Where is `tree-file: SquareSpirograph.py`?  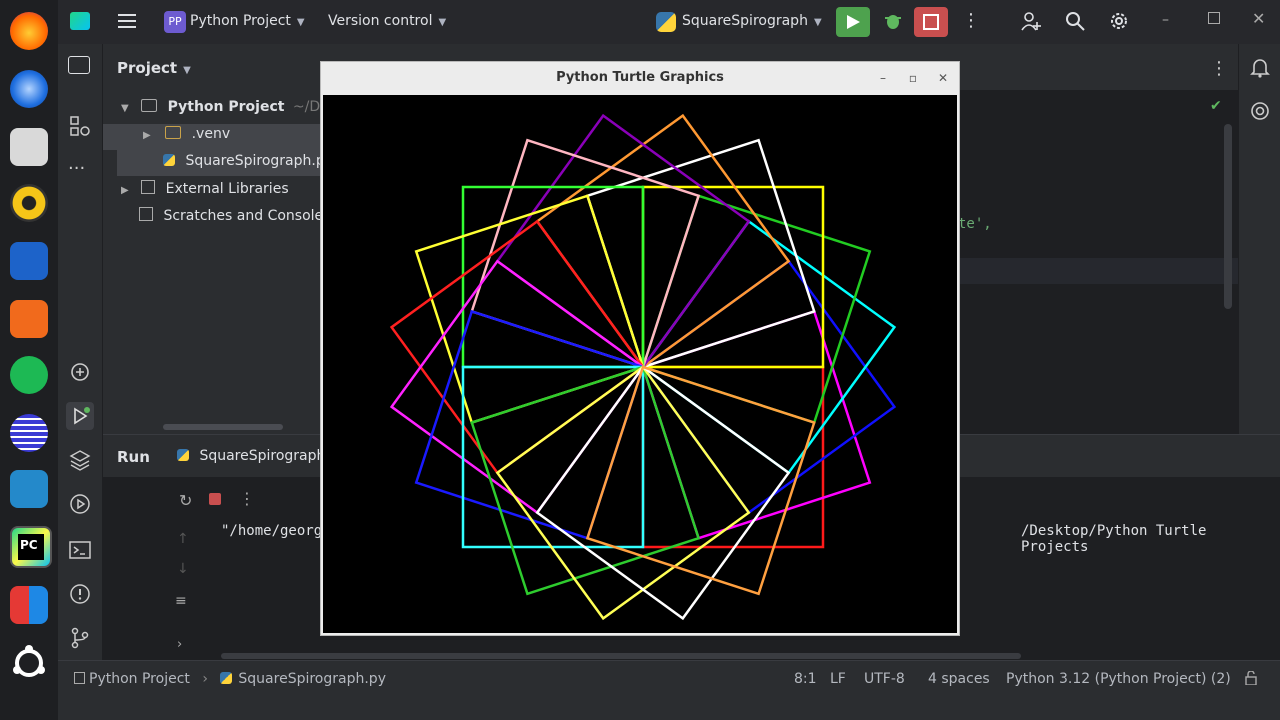
tree-file: SquareSpirograph.py is located at coordinates (248, 161).